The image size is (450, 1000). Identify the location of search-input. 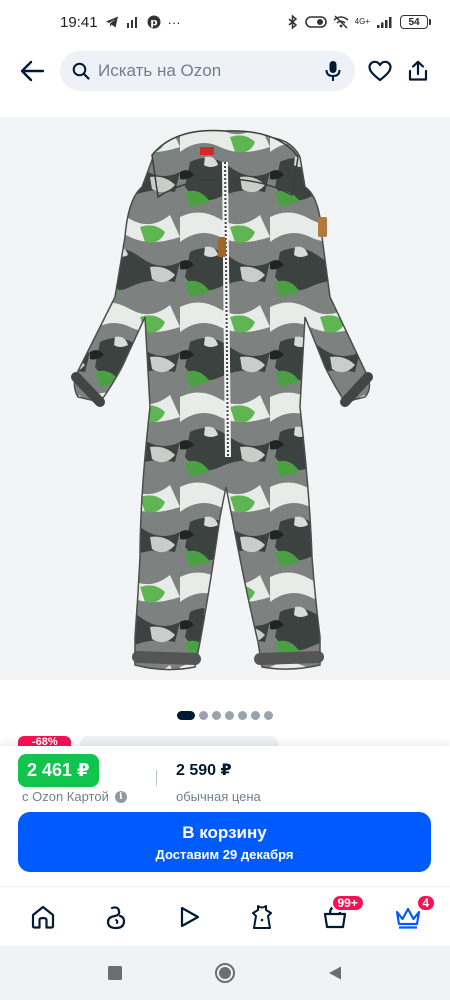
(211, 71).